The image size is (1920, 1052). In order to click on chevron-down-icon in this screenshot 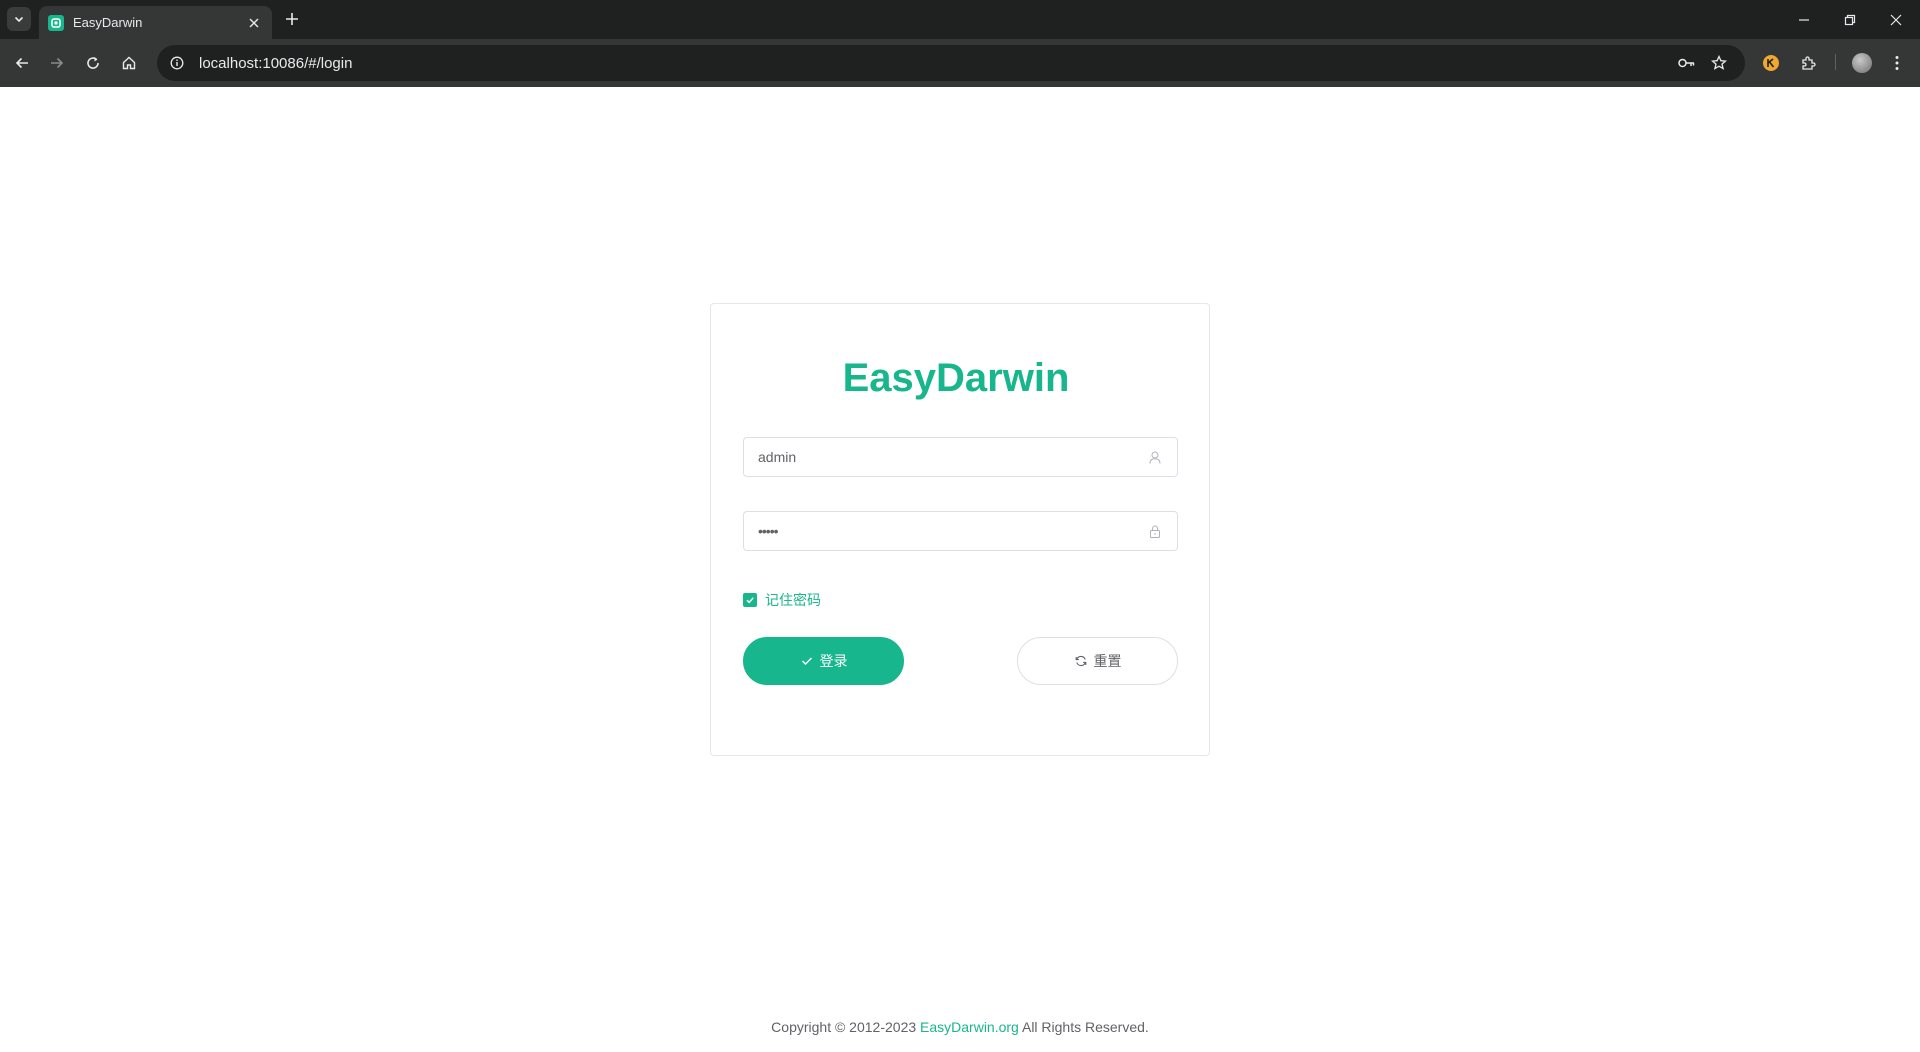, I will do `click(19, 19)`.